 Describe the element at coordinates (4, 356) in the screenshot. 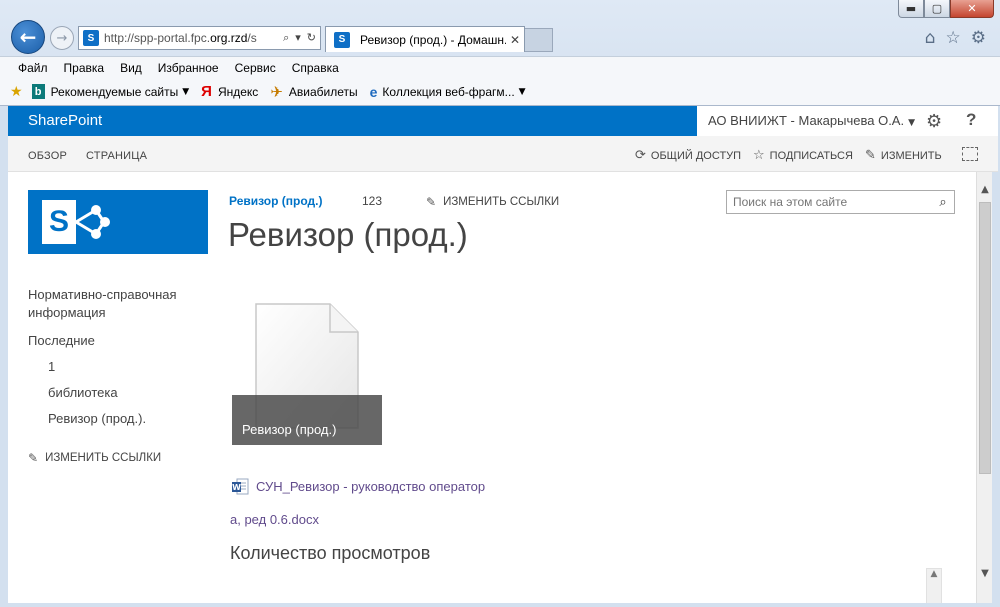

I see `window-frame-left` at that location.